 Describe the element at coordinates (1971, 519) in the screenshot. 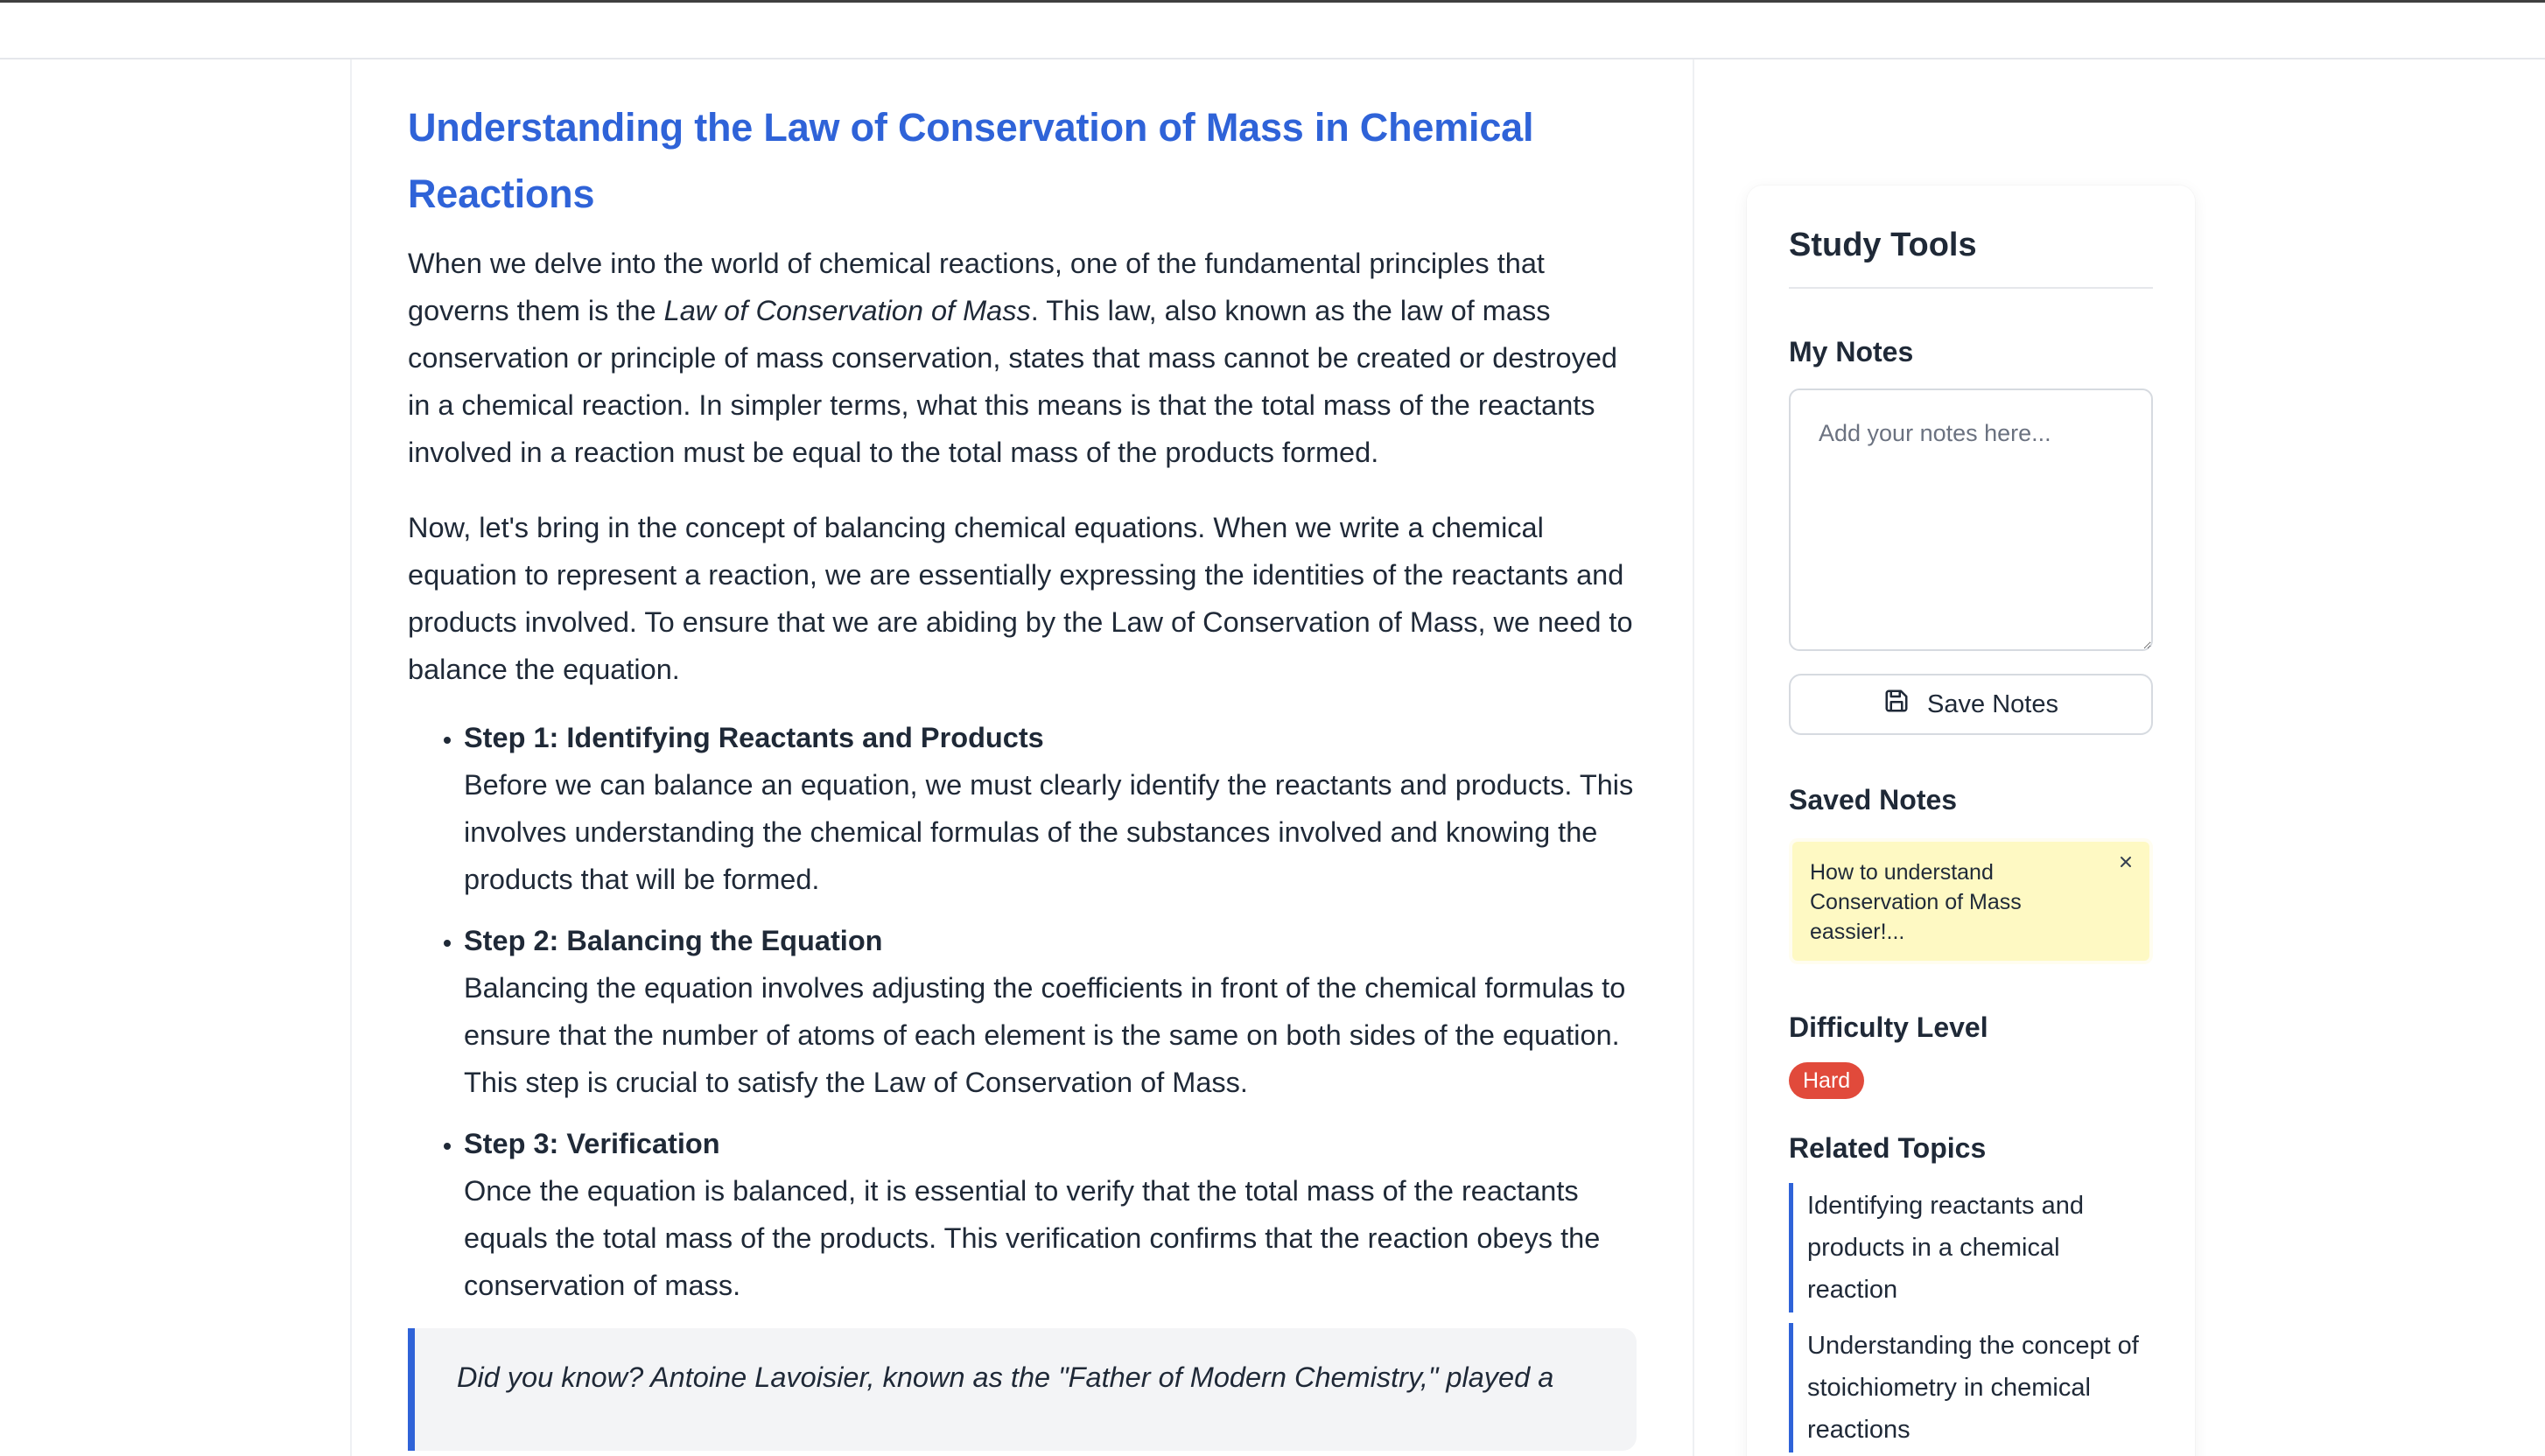

I see `notes-input` at that location.